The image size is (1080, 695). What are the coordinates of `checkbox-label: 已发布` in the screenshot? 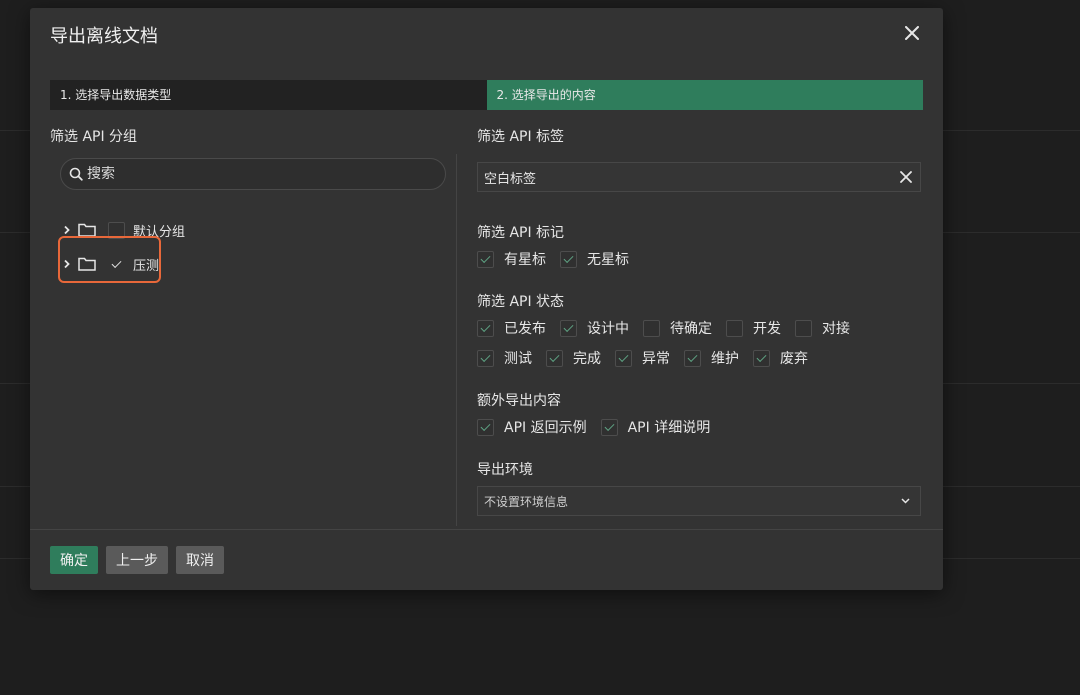 It's located at (525, 329).